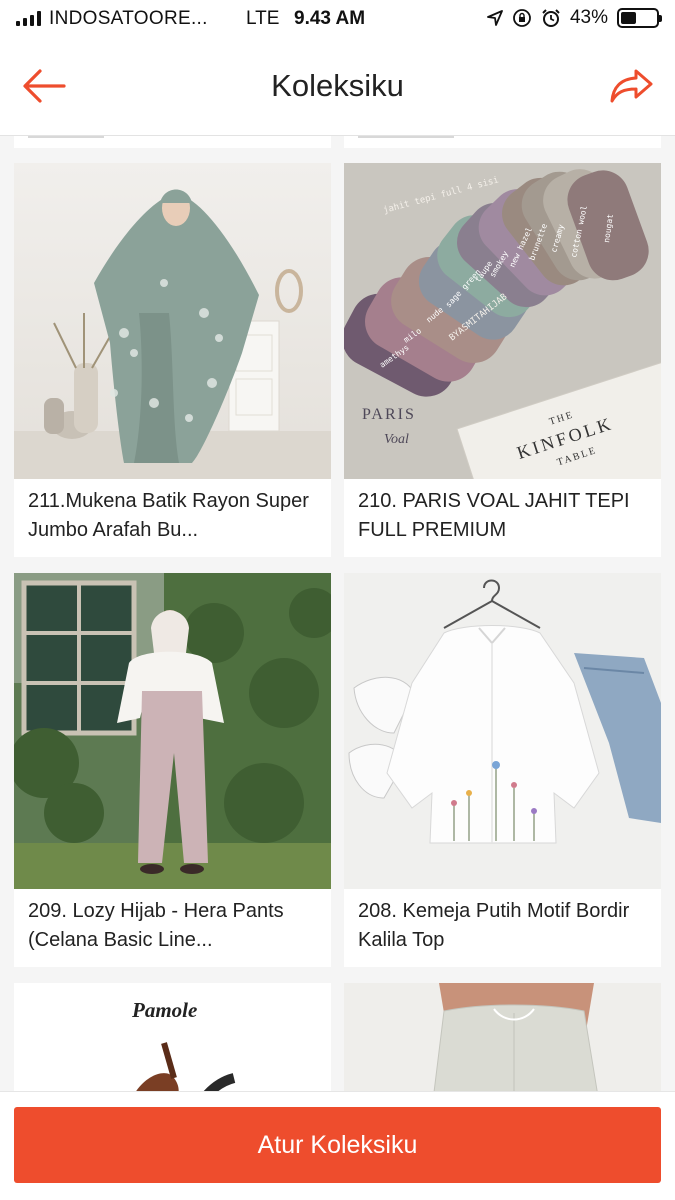  Describe the element at coordinates (389, 414) in the screenshot. I see `scarf-caption-top: PARIS` at that location.